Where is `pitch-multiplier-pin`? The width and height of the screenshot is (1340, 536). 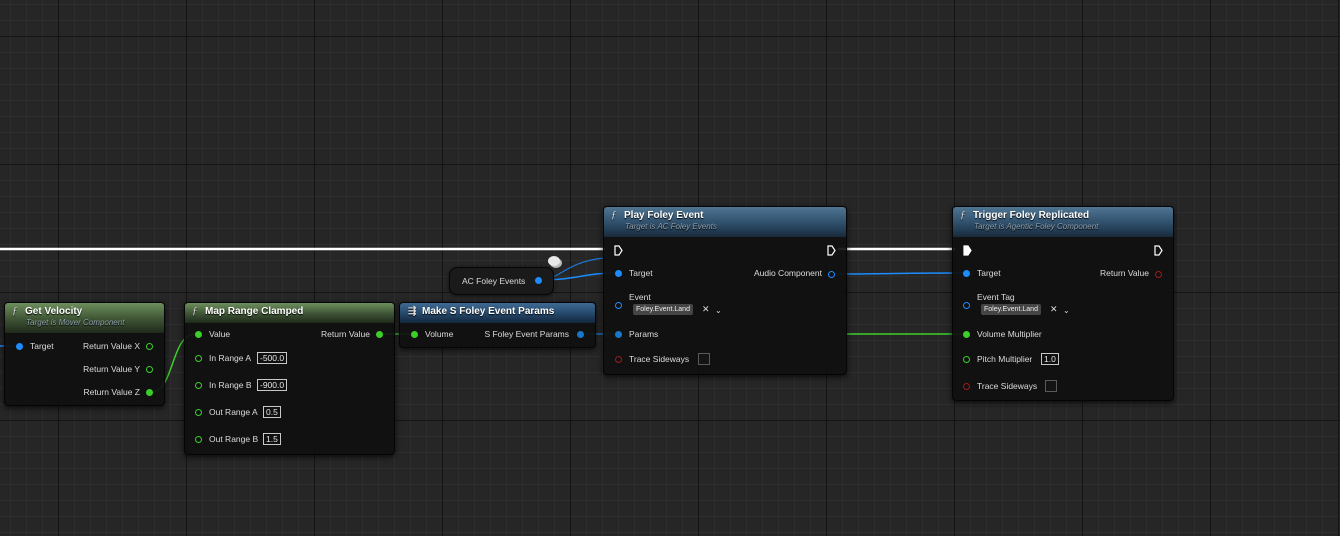
pitch-multiplier-pin is located at coordinates (966, 359).